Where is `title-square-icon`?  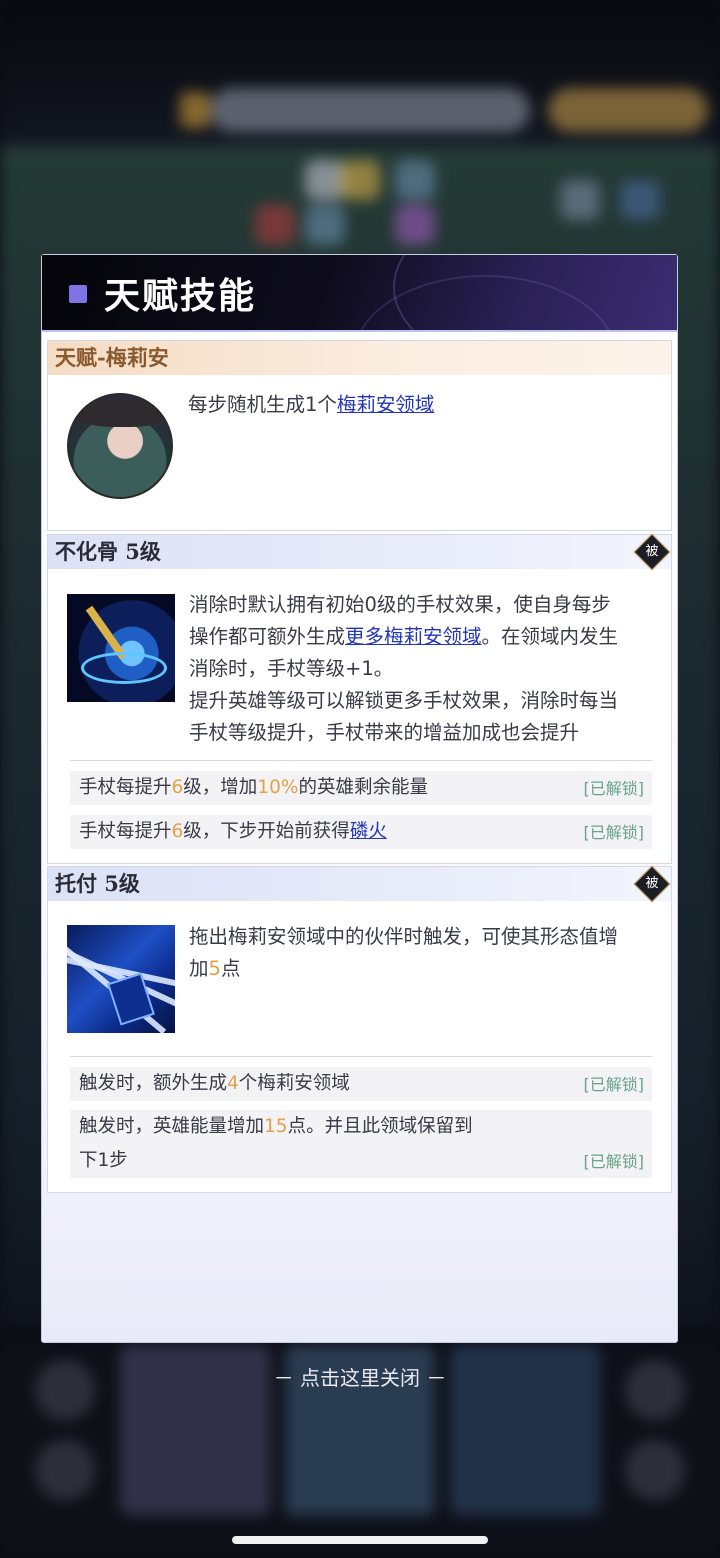
title-square-icon is located at coordinates (78, 294).